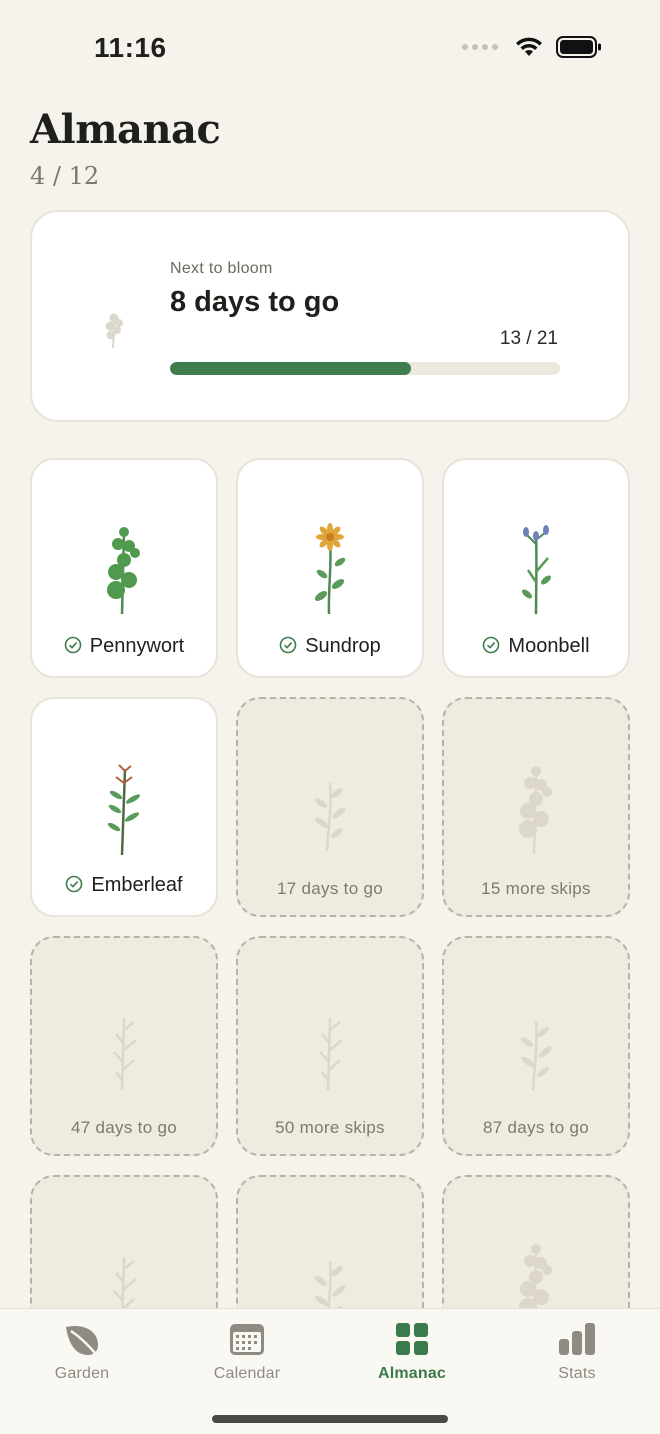  I want to click on tile-caption-text: Sundrop, so click(343, 646).